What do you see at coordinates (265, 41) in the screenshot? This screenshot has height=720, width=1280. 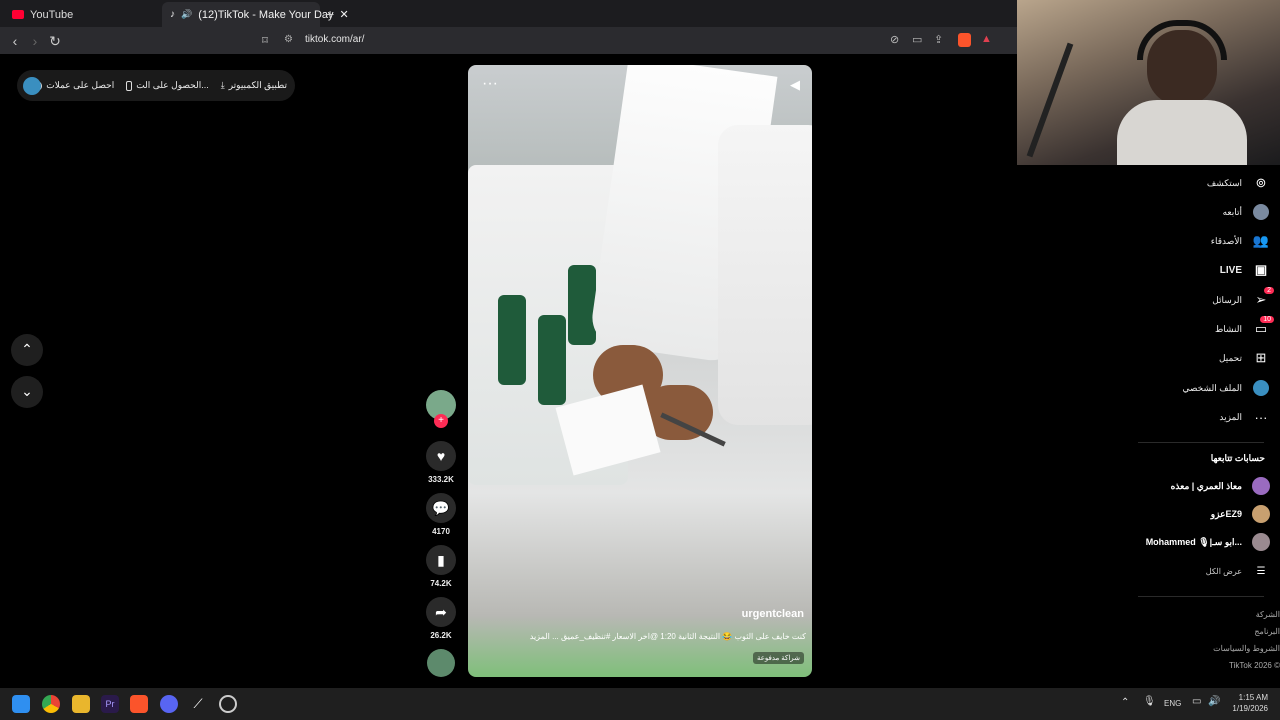 I see `bookmark-icon: ⌑` at bounding box center [265, 41].